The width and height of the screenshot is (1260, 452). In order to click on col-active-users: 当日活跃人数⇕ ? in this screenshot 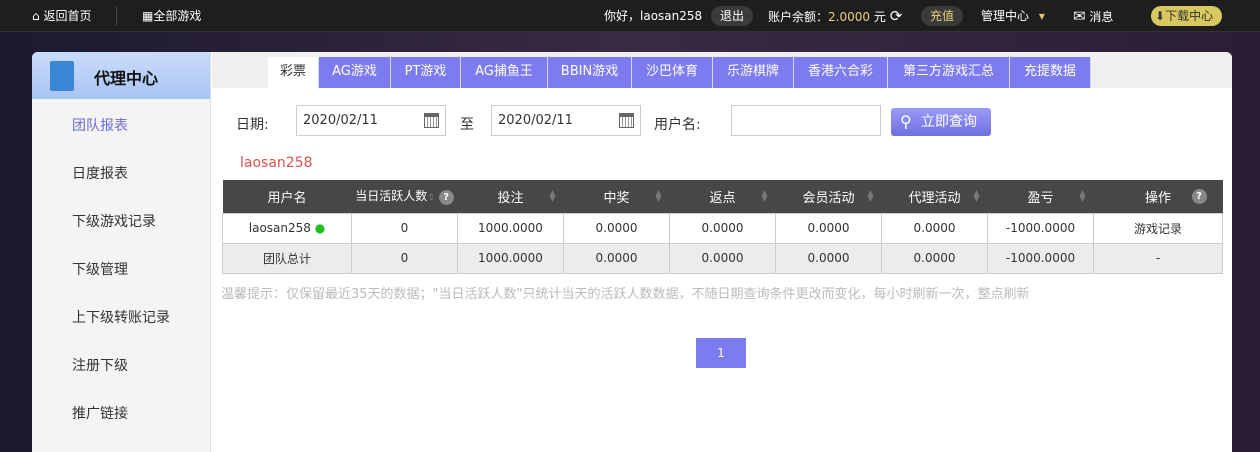, I will do `click(404, 196)`.